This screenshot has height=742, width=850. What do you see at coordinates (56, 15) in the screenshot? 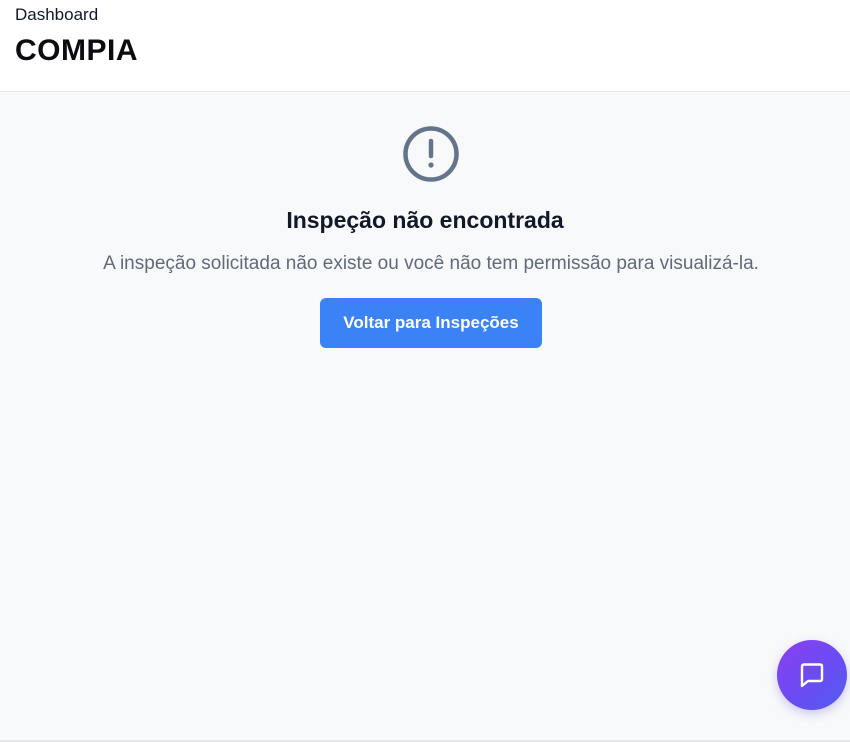
I see `breadcrumb: Dashboard` at bounding box center [56, 15].